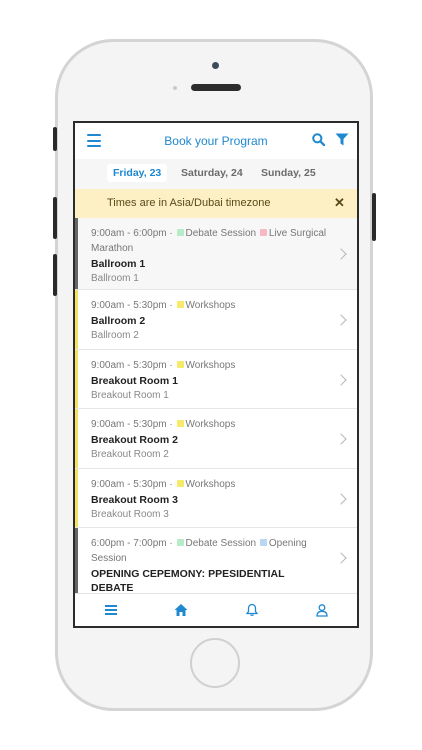  Describe the element at coordinates (322, 610) in the screenshot. I see `user-icon` at that location.